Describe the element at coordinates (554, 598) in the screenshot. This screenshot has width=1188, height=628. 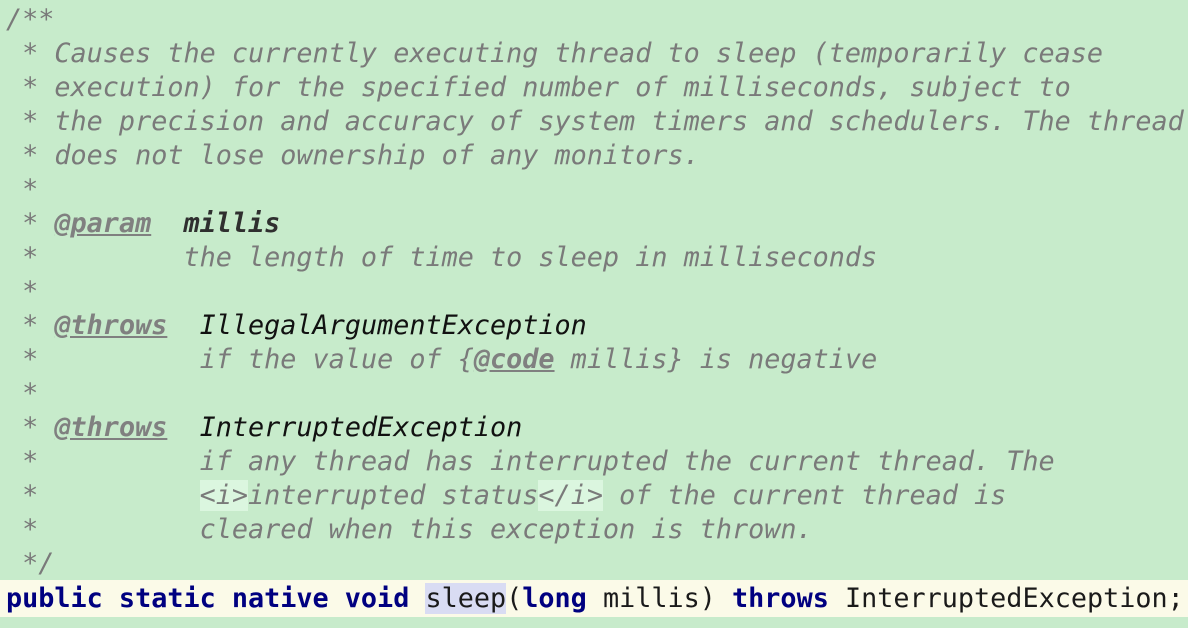
I see `param-type-keyword: long` at that location.